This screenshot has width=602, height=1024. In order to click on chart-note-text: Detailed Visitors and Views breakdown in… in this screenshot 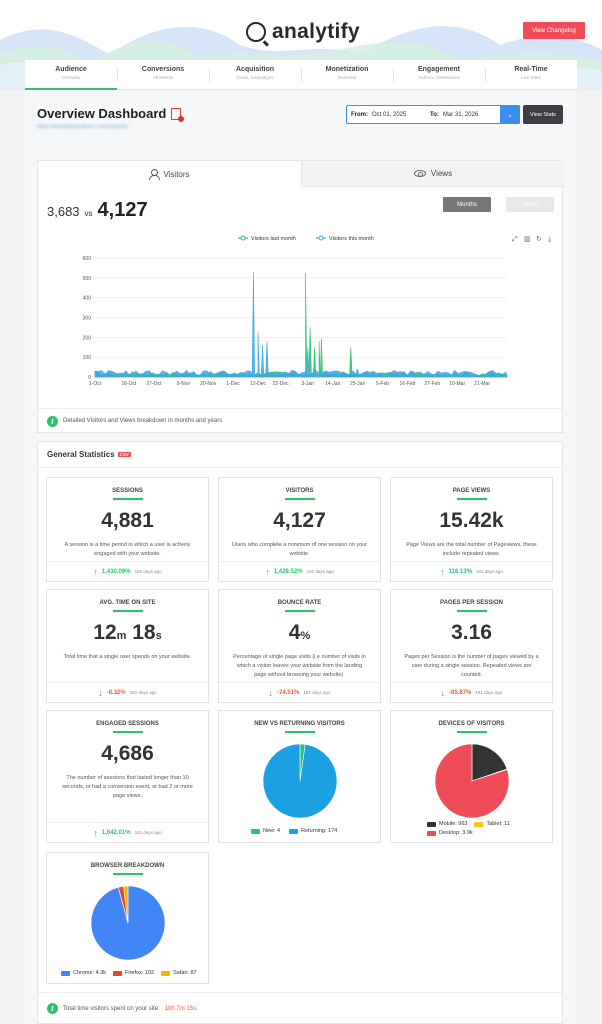, I will do `click(143, 421)`.